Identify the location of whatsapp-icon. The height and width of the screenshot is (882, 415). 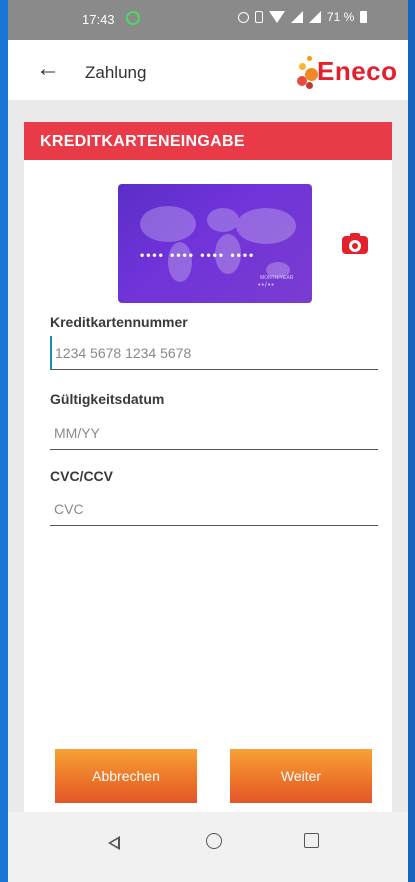
(133, 18).